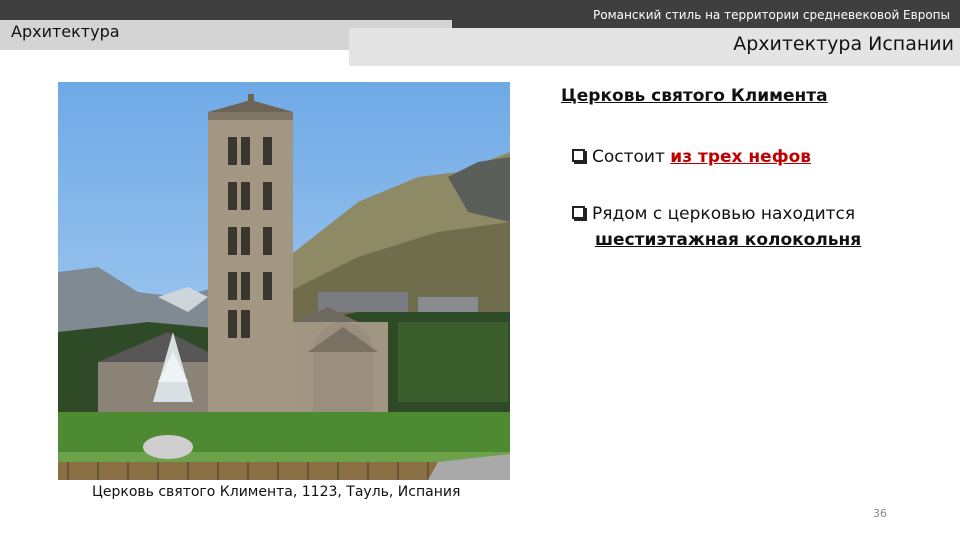 The image size is (960, 540). Describe the element at coordinates (65, 31) in the screenshot. I see `section-title: Архитектура` at that location.